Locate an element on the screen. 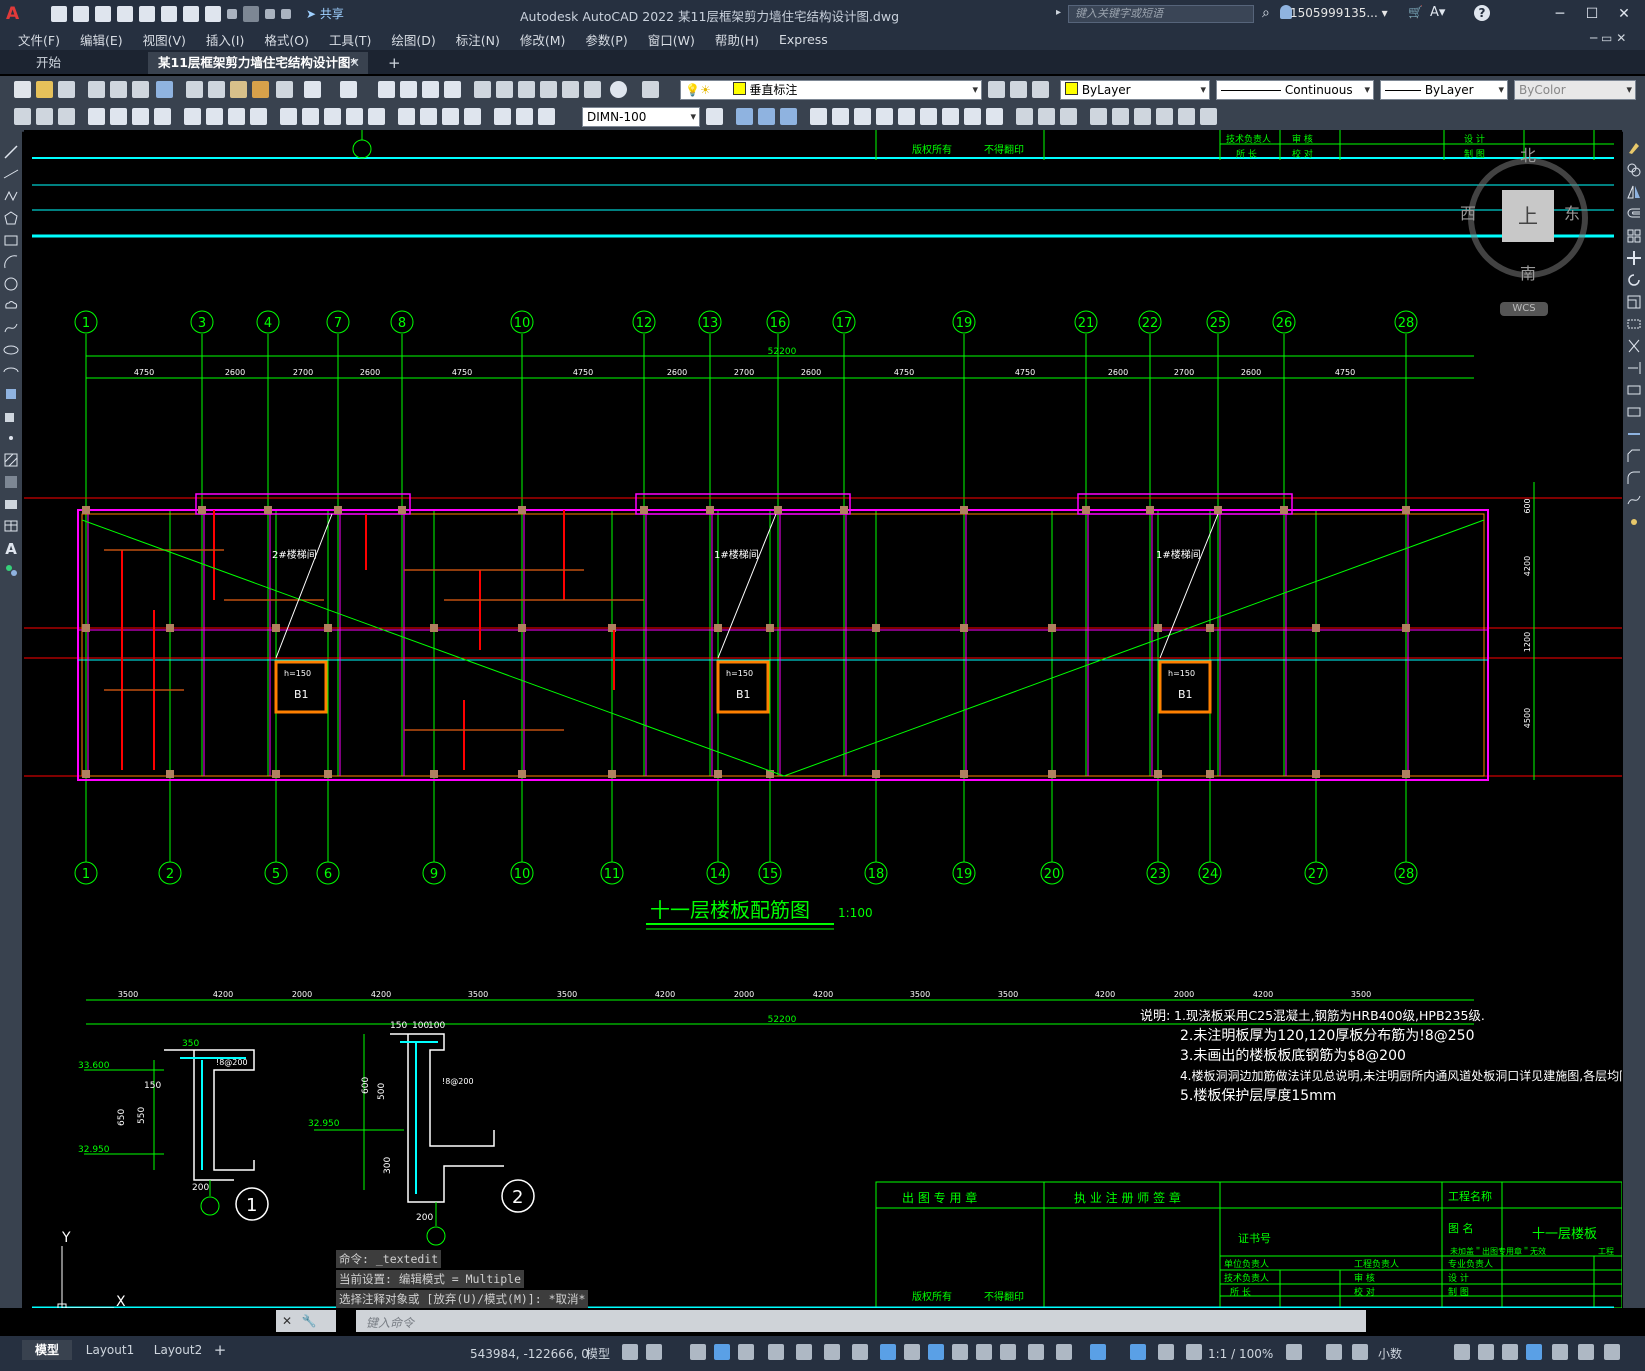 Image resolution: width=1645 pixels, height=1371 pixels. command-input: 键入命令 is located at coordinates (861, 1321).